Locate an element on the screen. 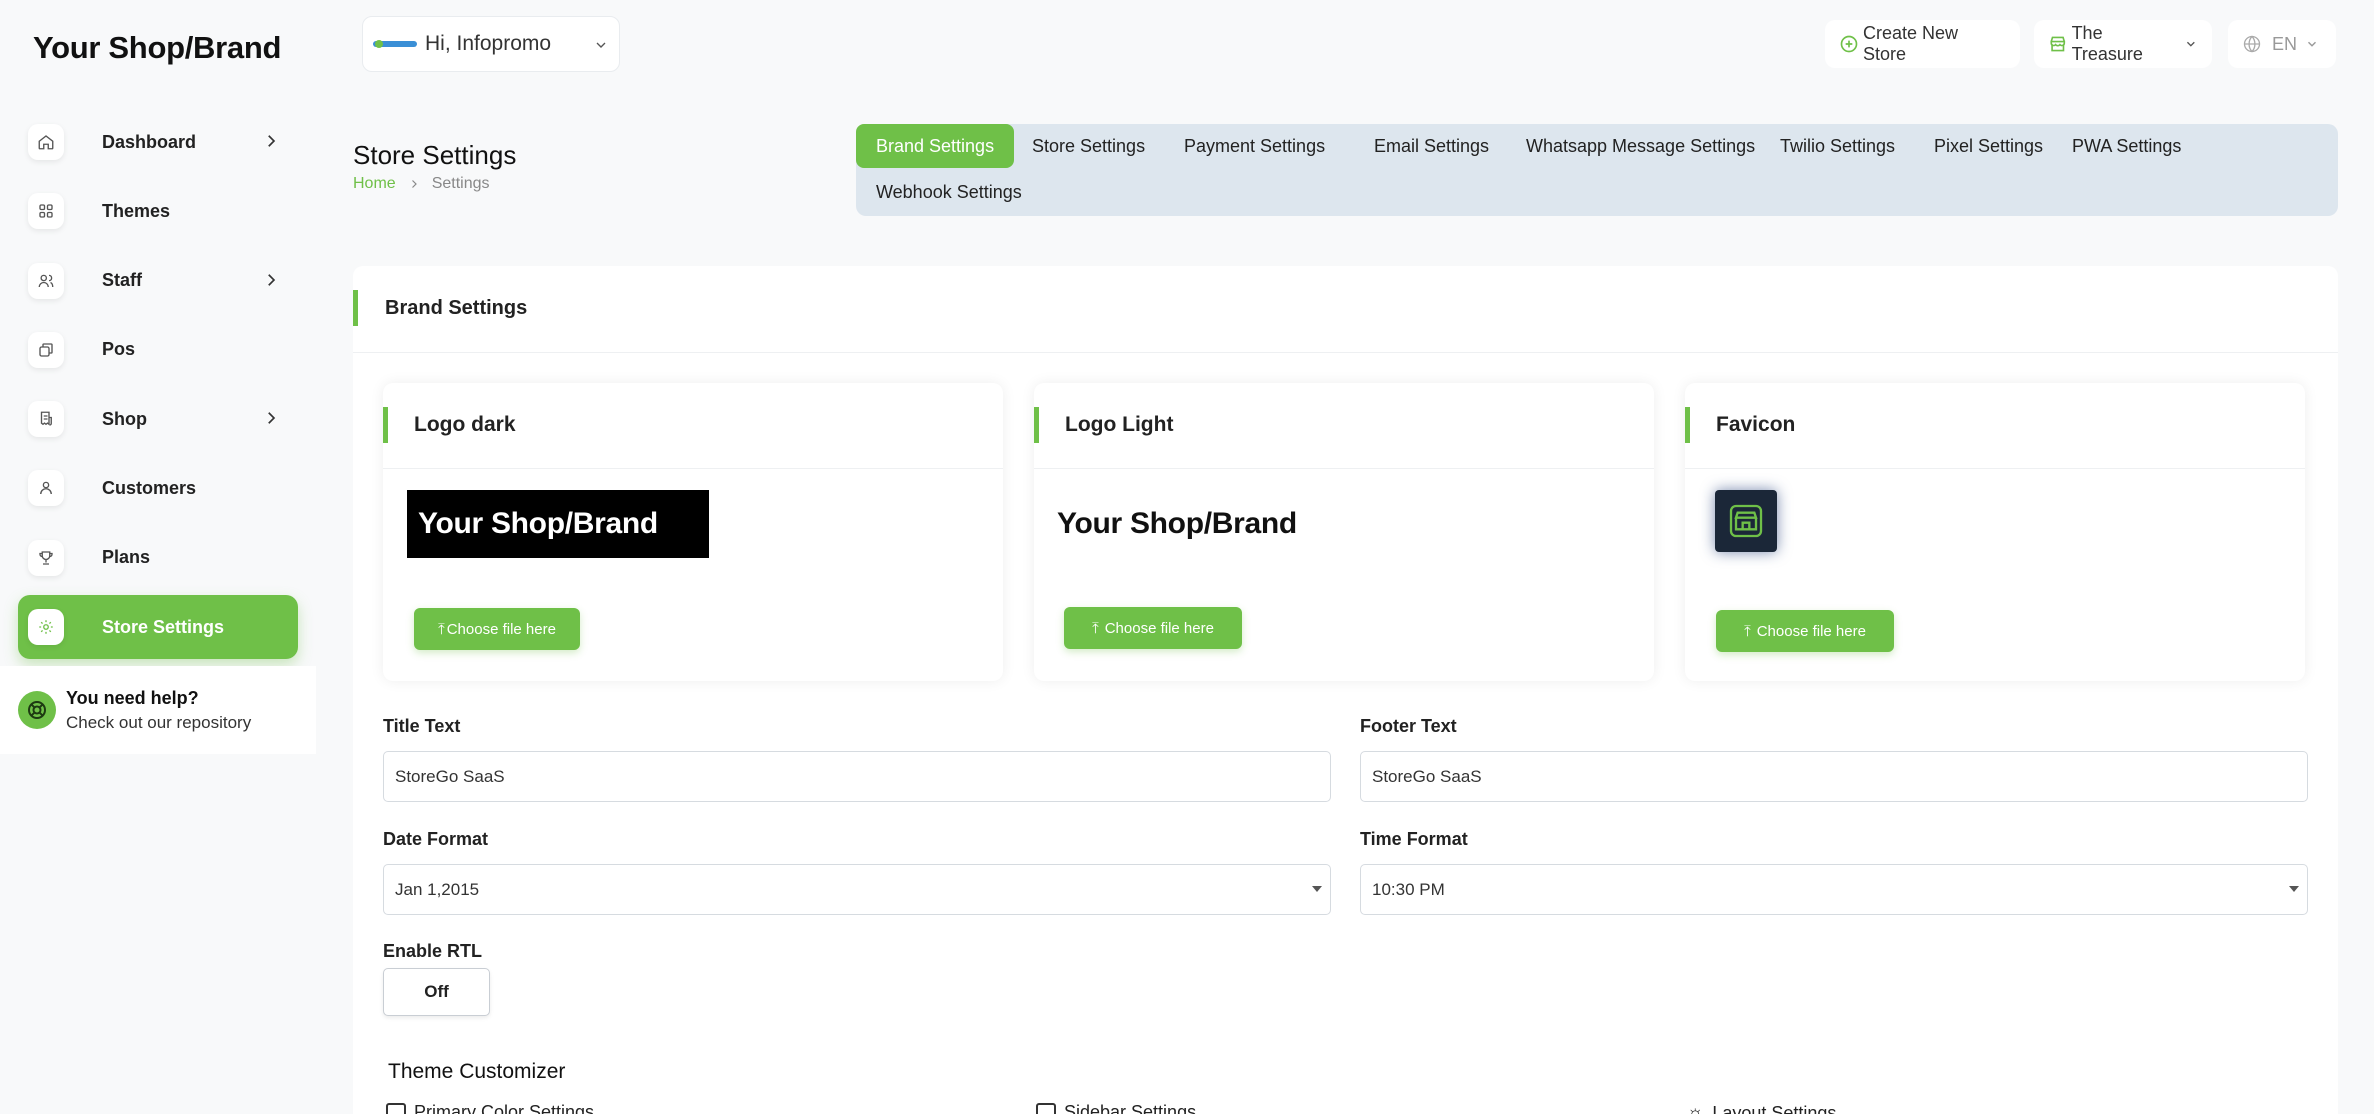  language-switcher: EN is located at coordinates (2282, 44).